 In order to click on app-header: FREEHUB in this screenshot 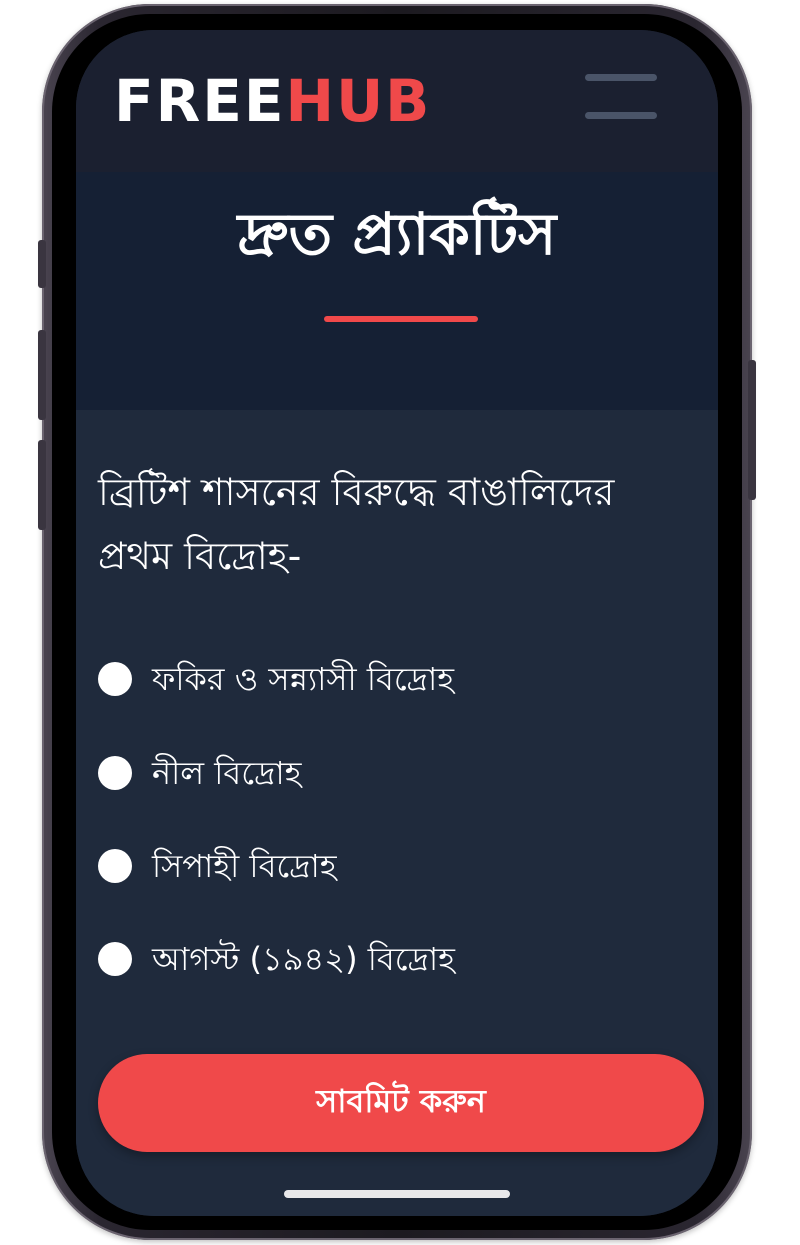, I will do `click(397, 101)`.